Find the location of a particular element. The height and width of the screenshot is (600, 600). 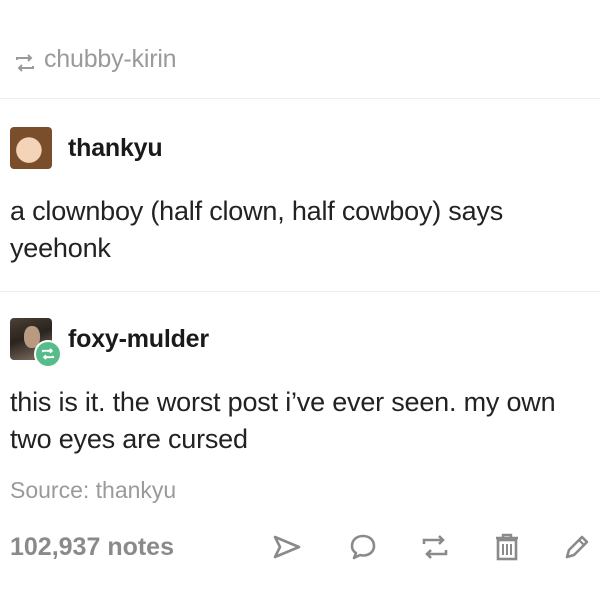

delete-icon is located at coordinates (507, 547).